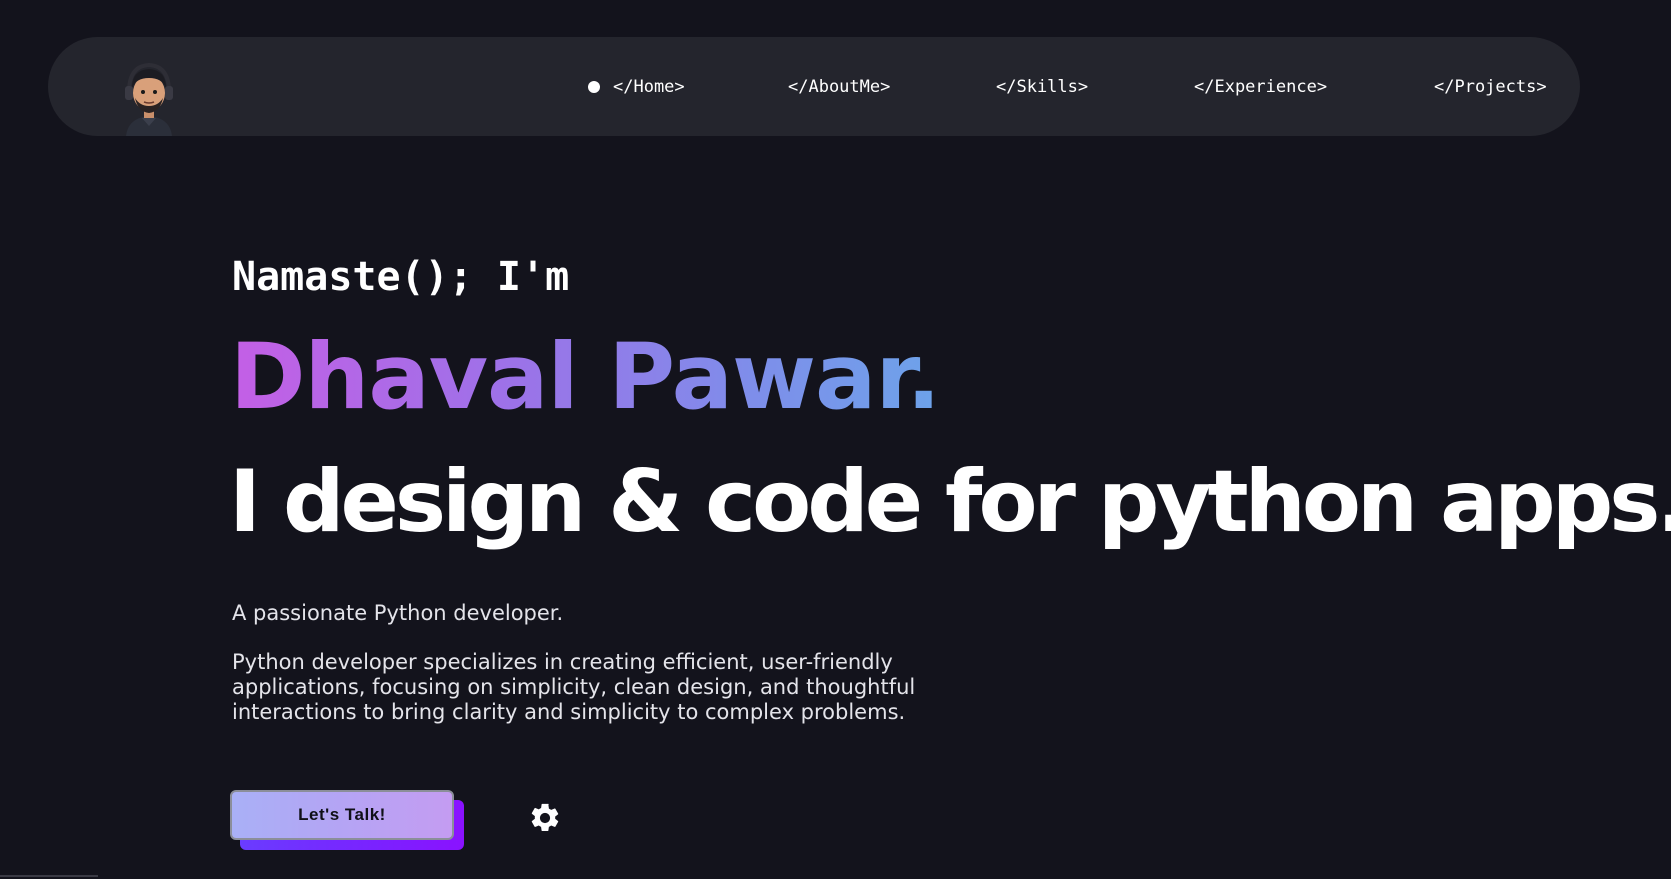 The image size is (1671, 879). Describe the element at coordinates (1042, 87) in the screenshot. I see `nav-link-skills: </Skills>` at that location.